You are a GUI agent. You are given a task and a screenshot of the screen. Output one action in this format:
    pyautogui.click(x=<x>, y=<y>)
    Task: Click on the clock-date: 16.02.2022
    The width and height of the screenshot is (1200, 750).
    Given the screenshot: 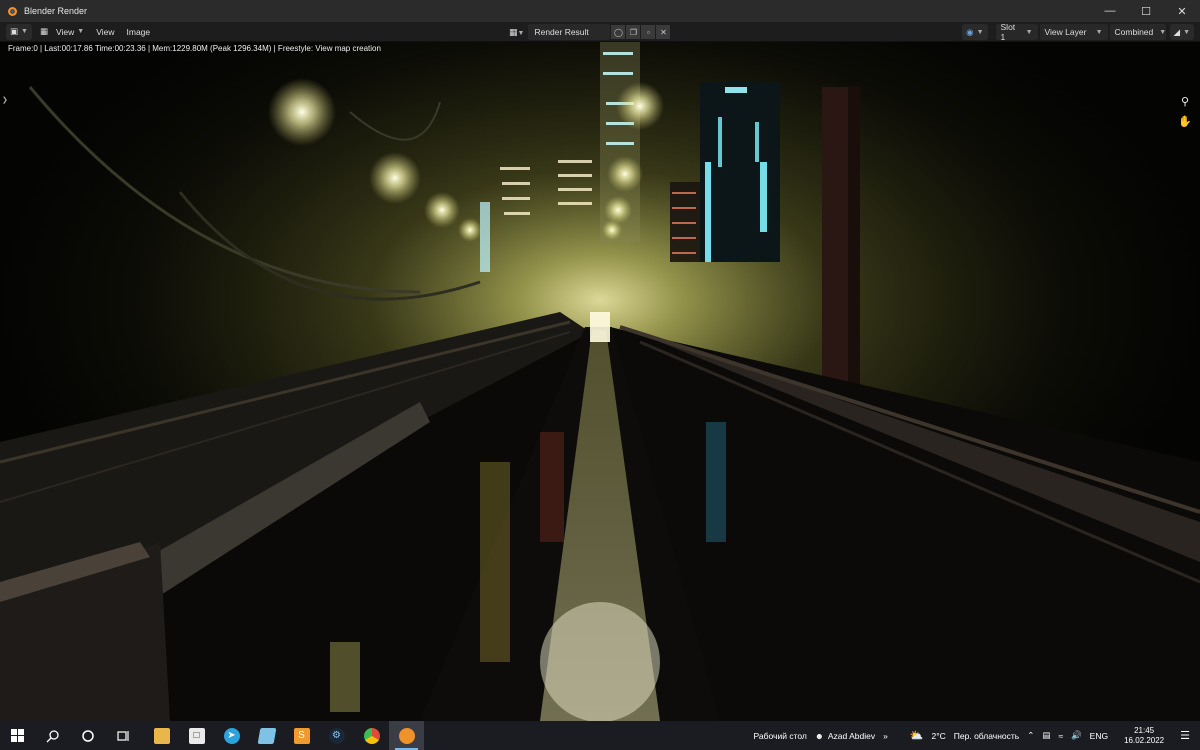 What is the action you would take?
    pyautogui.click(x=1144, y=740)
    